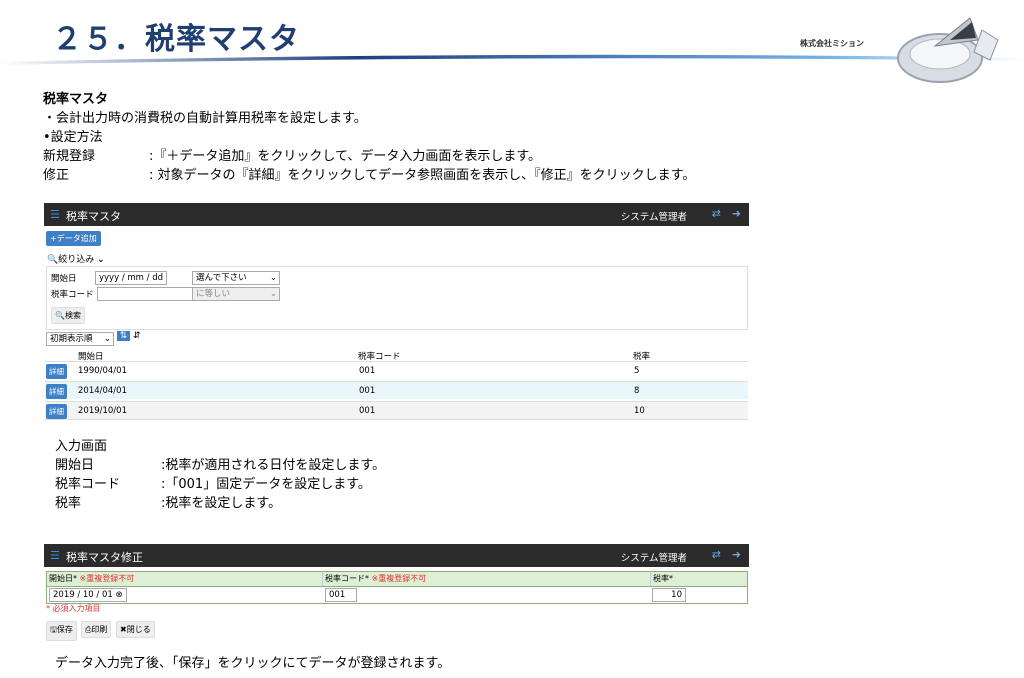  I want to click on sort-select: 初期表示順 ⌄, so click(80, 339).